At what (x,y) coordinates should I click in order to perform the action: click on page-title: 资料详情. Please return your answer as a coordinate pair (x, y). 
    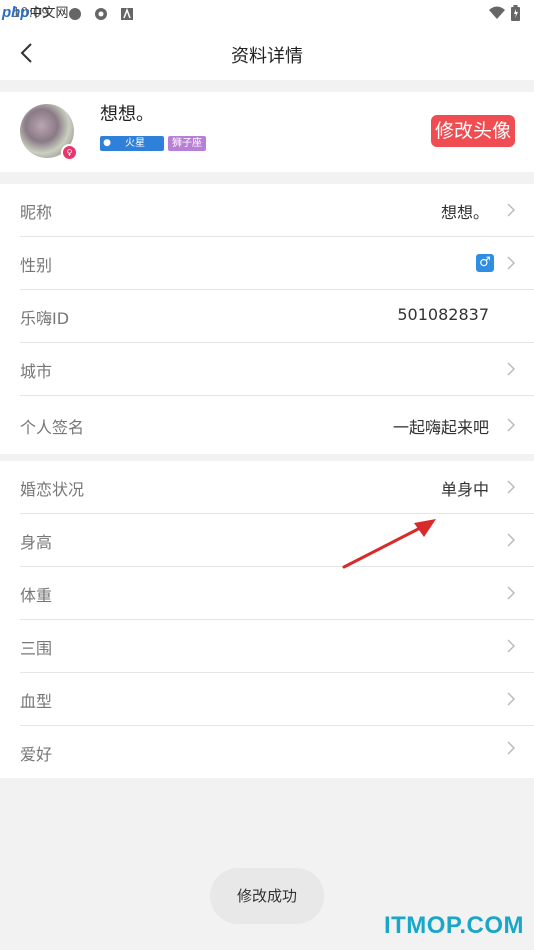
    Looking at the image, I should click on (267, 56).